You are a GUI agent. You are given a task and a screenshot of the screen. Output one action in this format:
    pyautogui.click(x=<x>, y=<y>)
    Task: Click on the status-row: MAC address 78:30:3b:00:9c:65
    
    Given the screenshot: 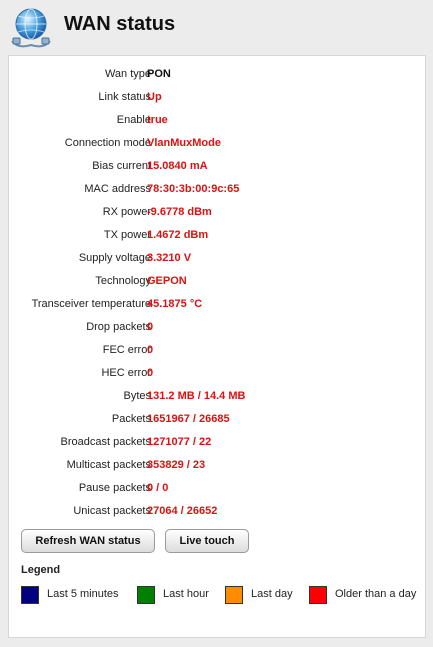 What is the action you would take?
    pyautogui.click(x=218, y=189)
    